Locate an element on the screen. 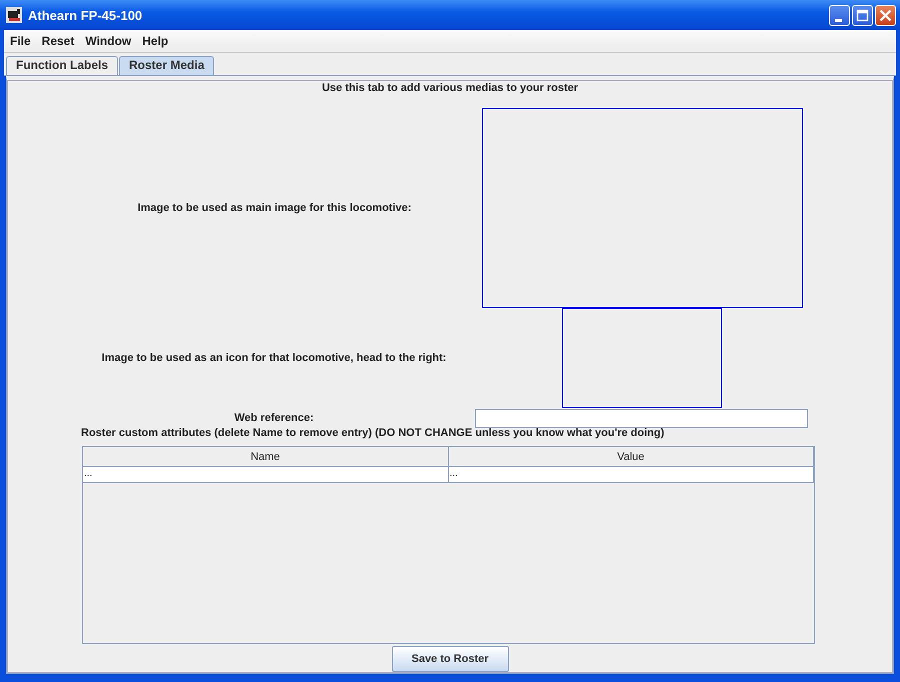 The width and height of the screenshot is (900, 682). minimize-button is located at coordinates (839, 15).